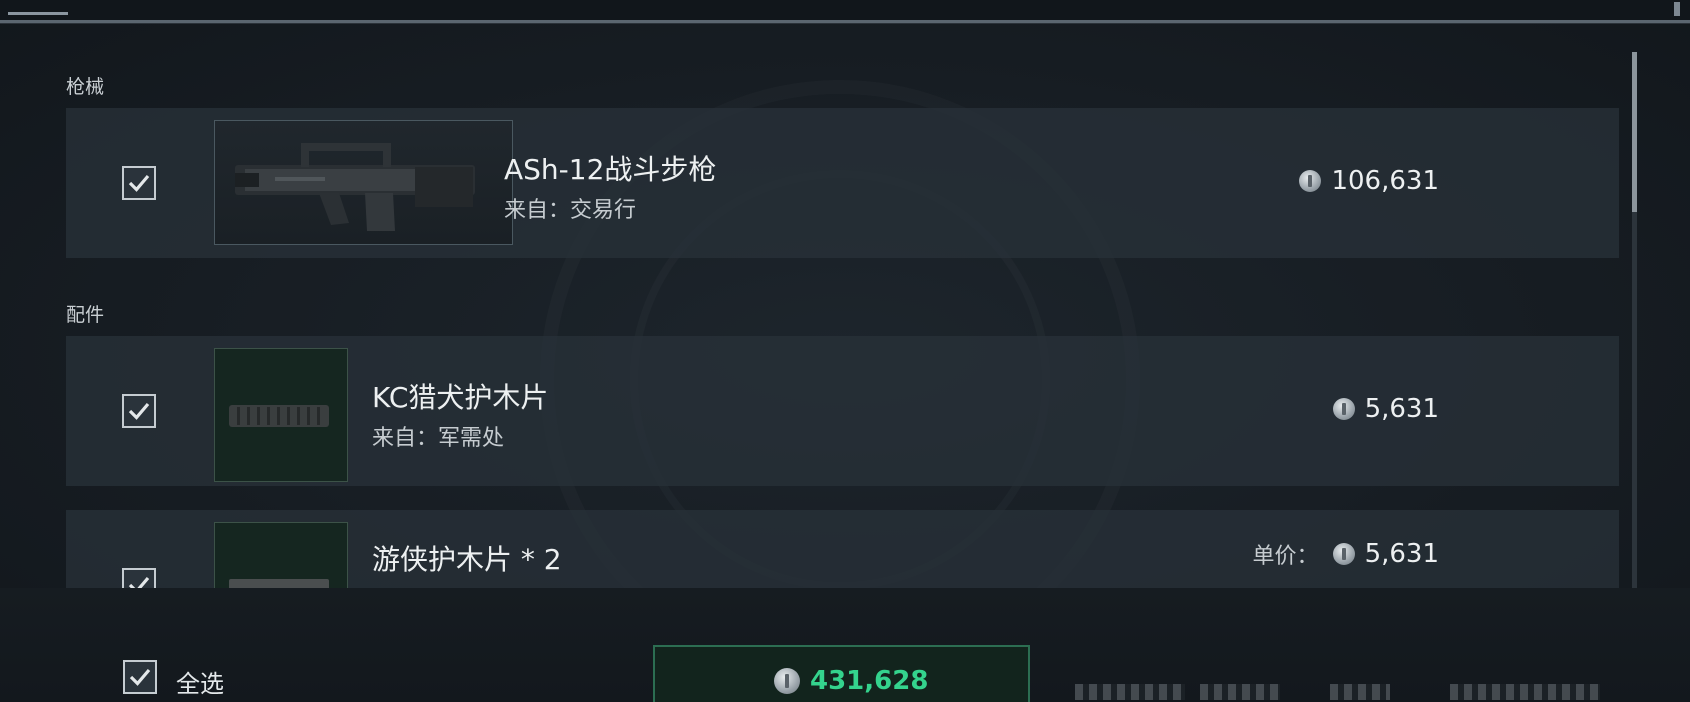 The height and width of the screenshot is (702, 1690). What do you see at coordinates (1401, 409) in the screenshot?
I see `item-price-value-kc-handguard: 5,631` at bounding box center [1401, 409].